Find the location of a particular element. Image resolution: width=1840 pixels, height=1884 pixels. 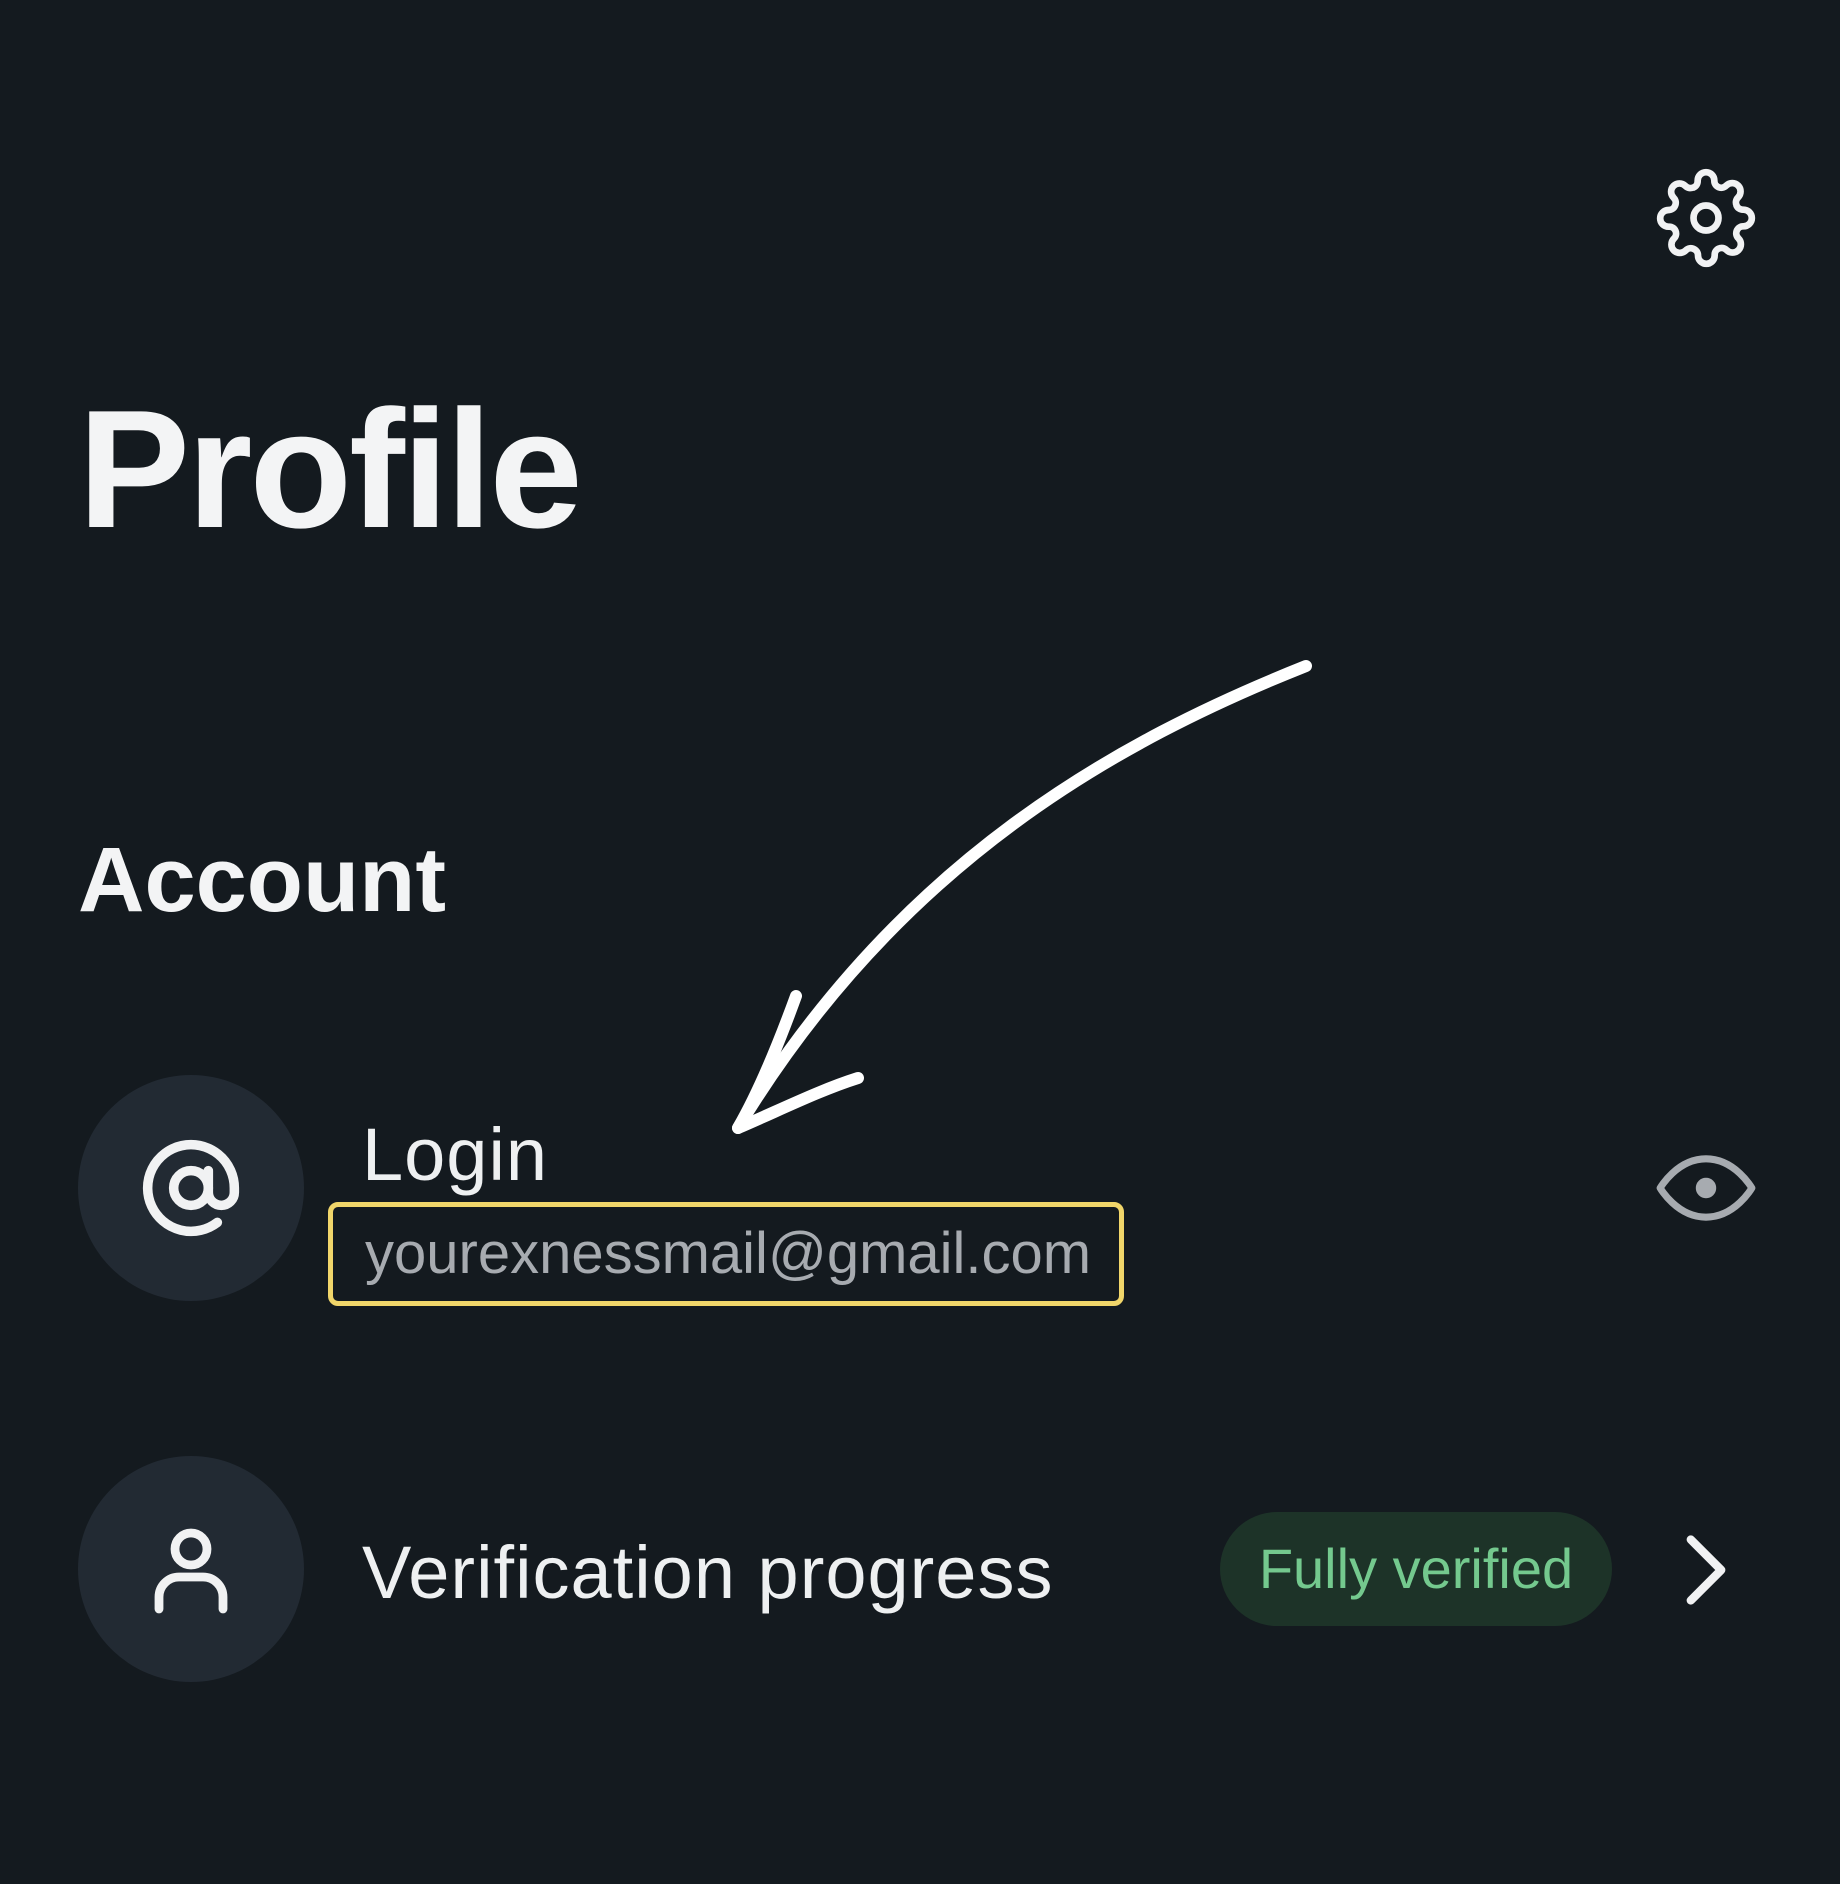

login-email-value: yourexnessmail@gmail.com is located at coordinates (728, 1253).